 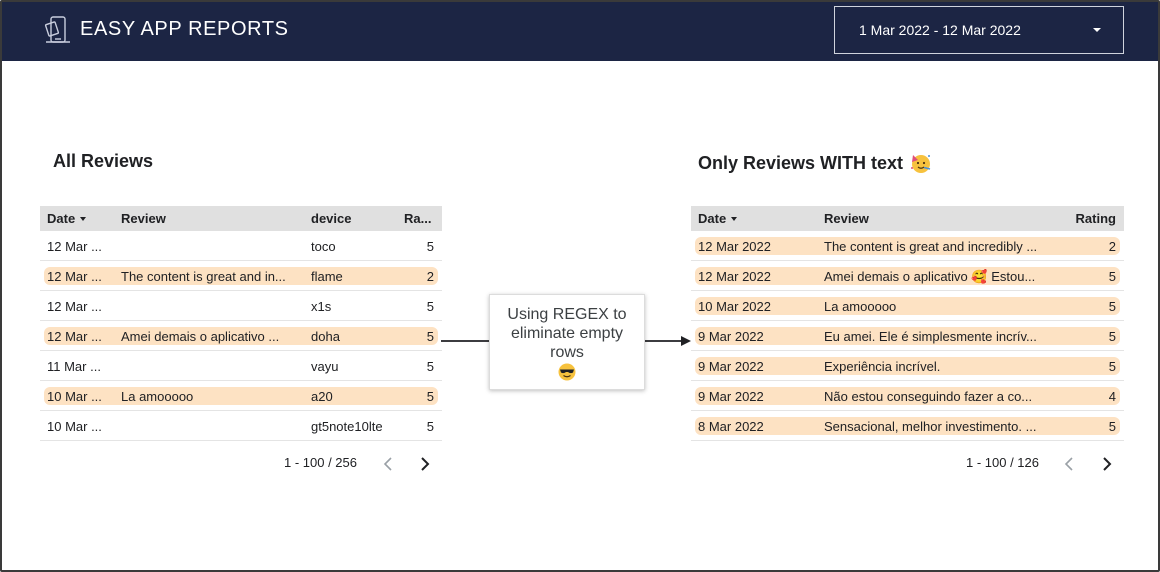 What do you see at coordinates (567, 352) in the screenshot?
I see `callout-line-3: rows` at bounding box center [567, 352].